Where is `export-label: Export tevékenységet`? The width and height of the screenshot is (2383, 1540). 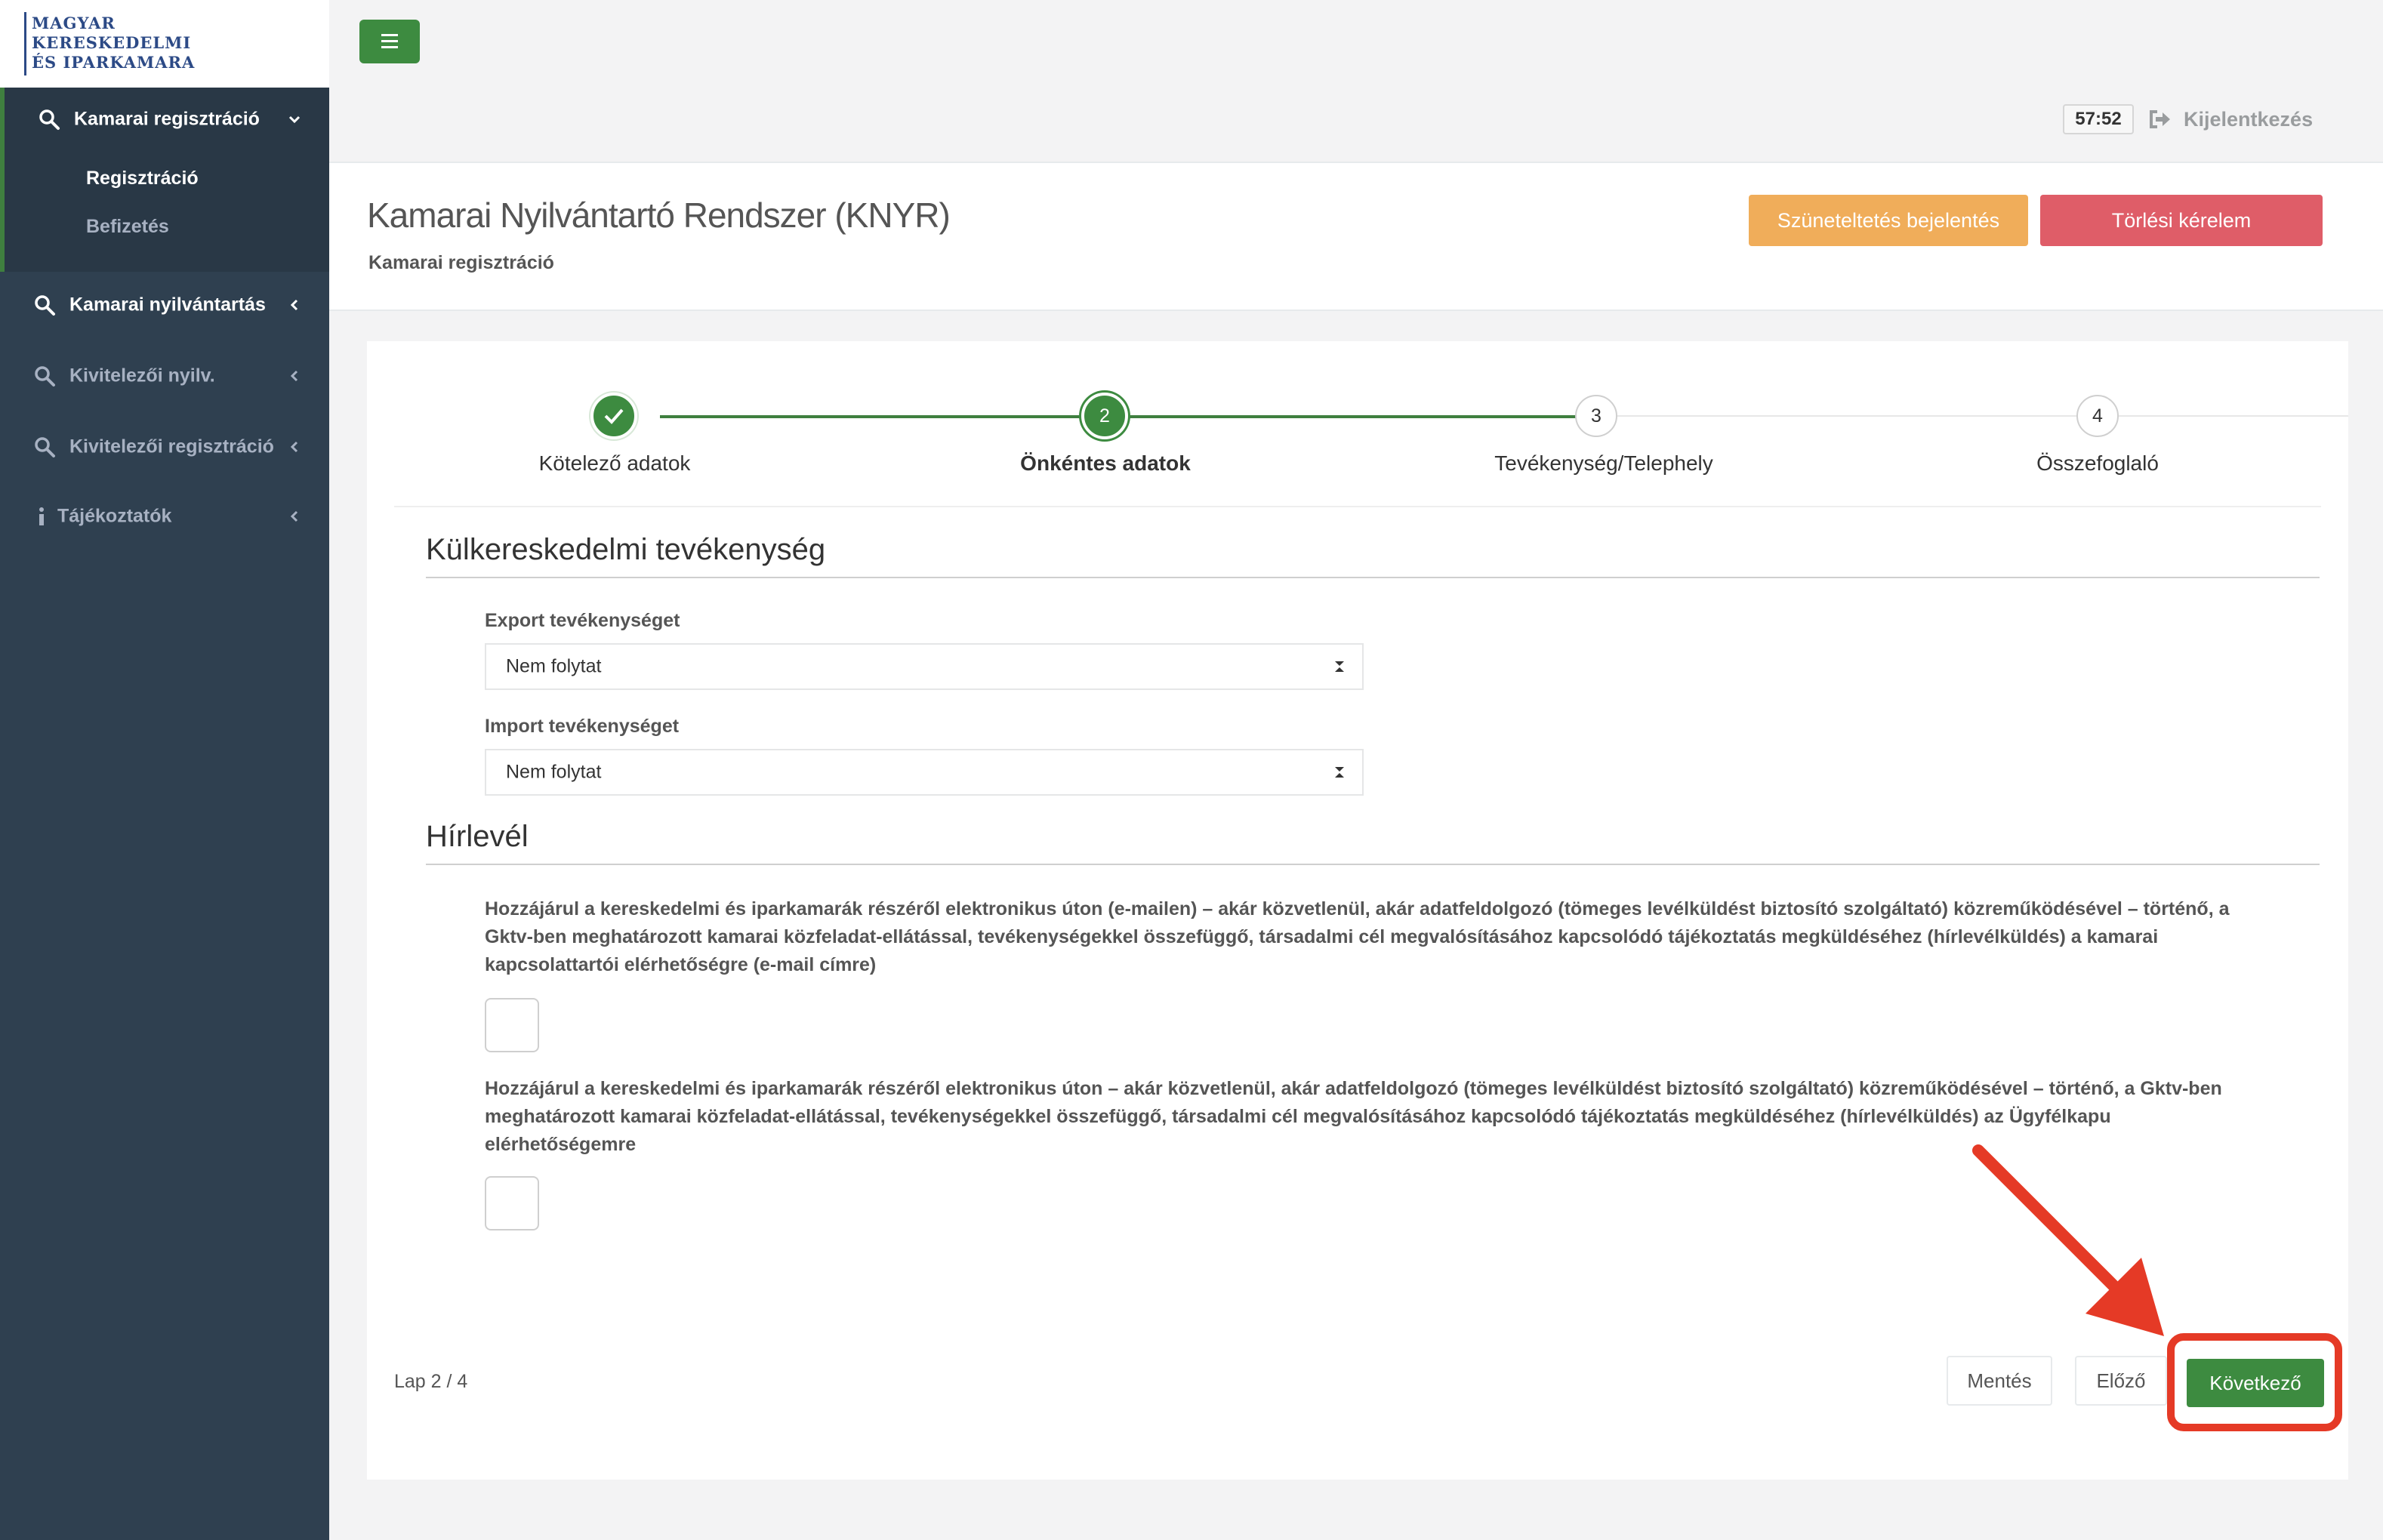
export-label: Export tevékenységet is located at coordinates (582, 620).